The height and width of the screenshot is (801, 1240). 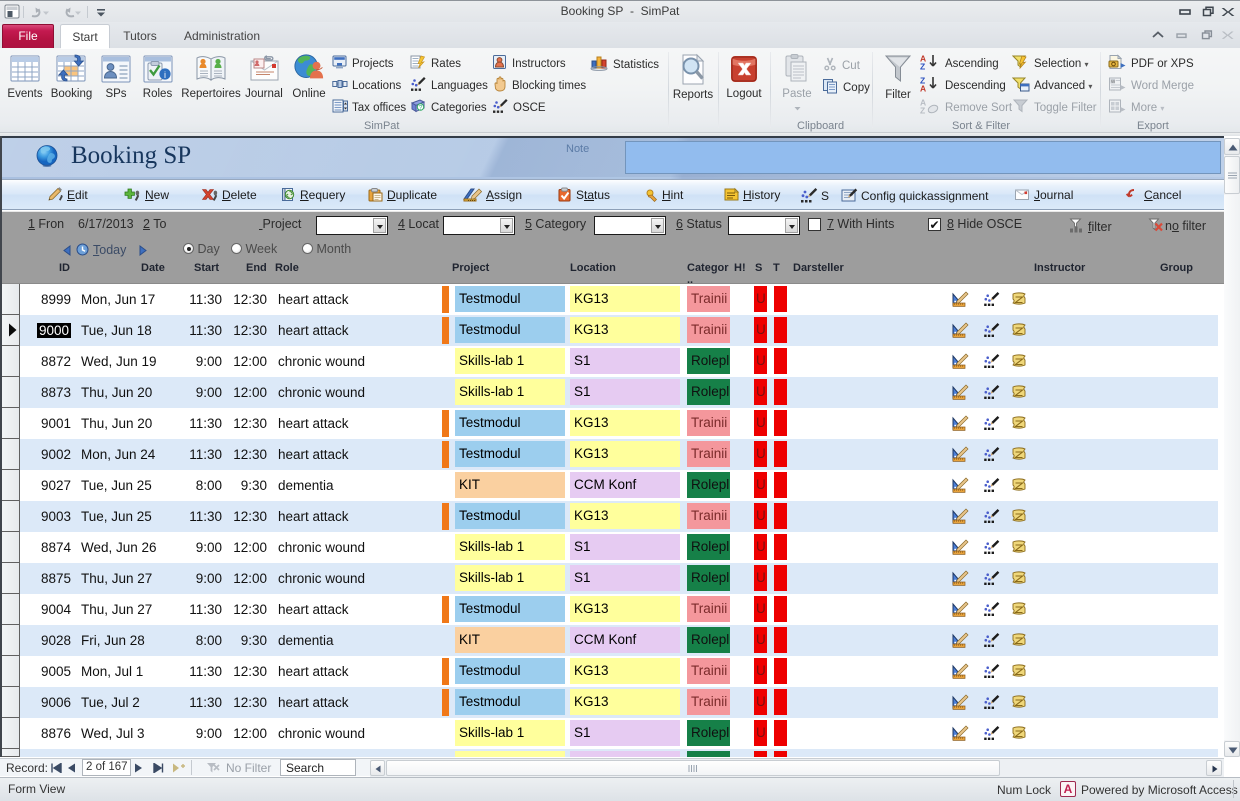 What do you see at coordinates (923, 88) in the screenshot?
I see `svg-text: A` at bounding box center [923, 88].